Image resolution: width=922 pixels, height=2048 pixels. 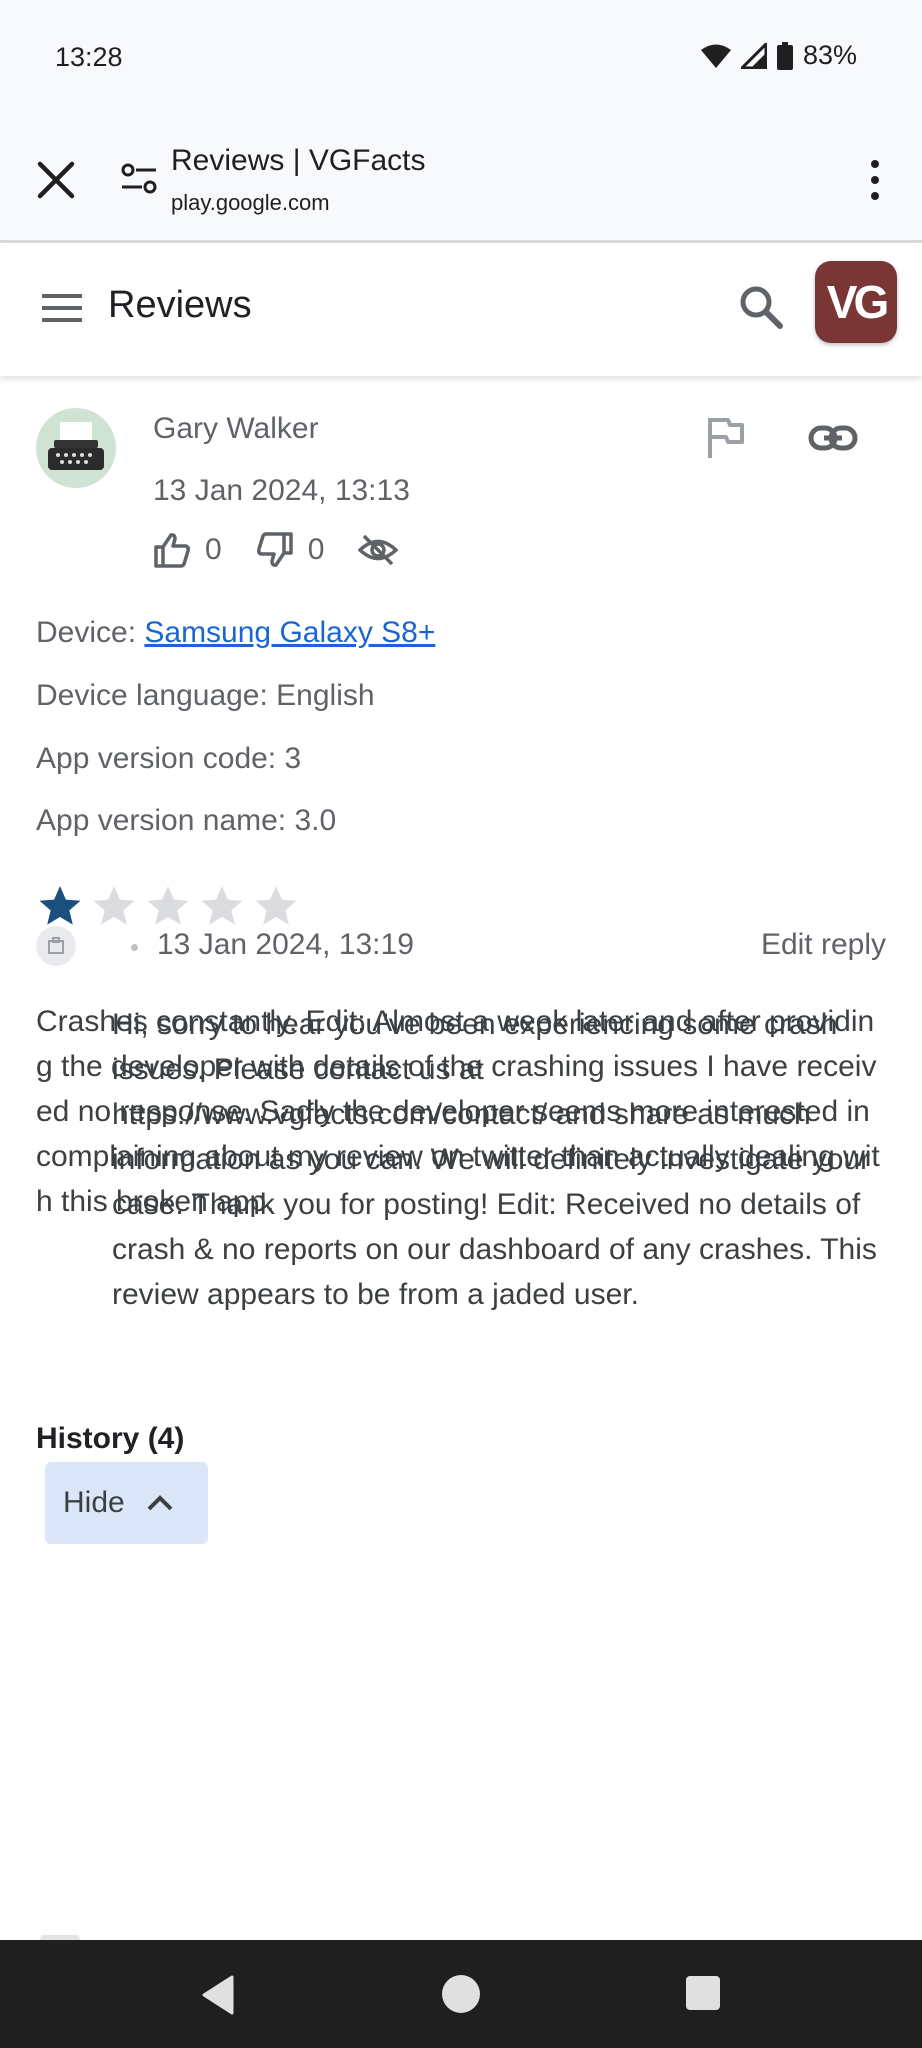 What do you see at coordinates (250, 203) in the screenshot?
I see `browser-url: play.google.com` at bounding box center [250, 203].